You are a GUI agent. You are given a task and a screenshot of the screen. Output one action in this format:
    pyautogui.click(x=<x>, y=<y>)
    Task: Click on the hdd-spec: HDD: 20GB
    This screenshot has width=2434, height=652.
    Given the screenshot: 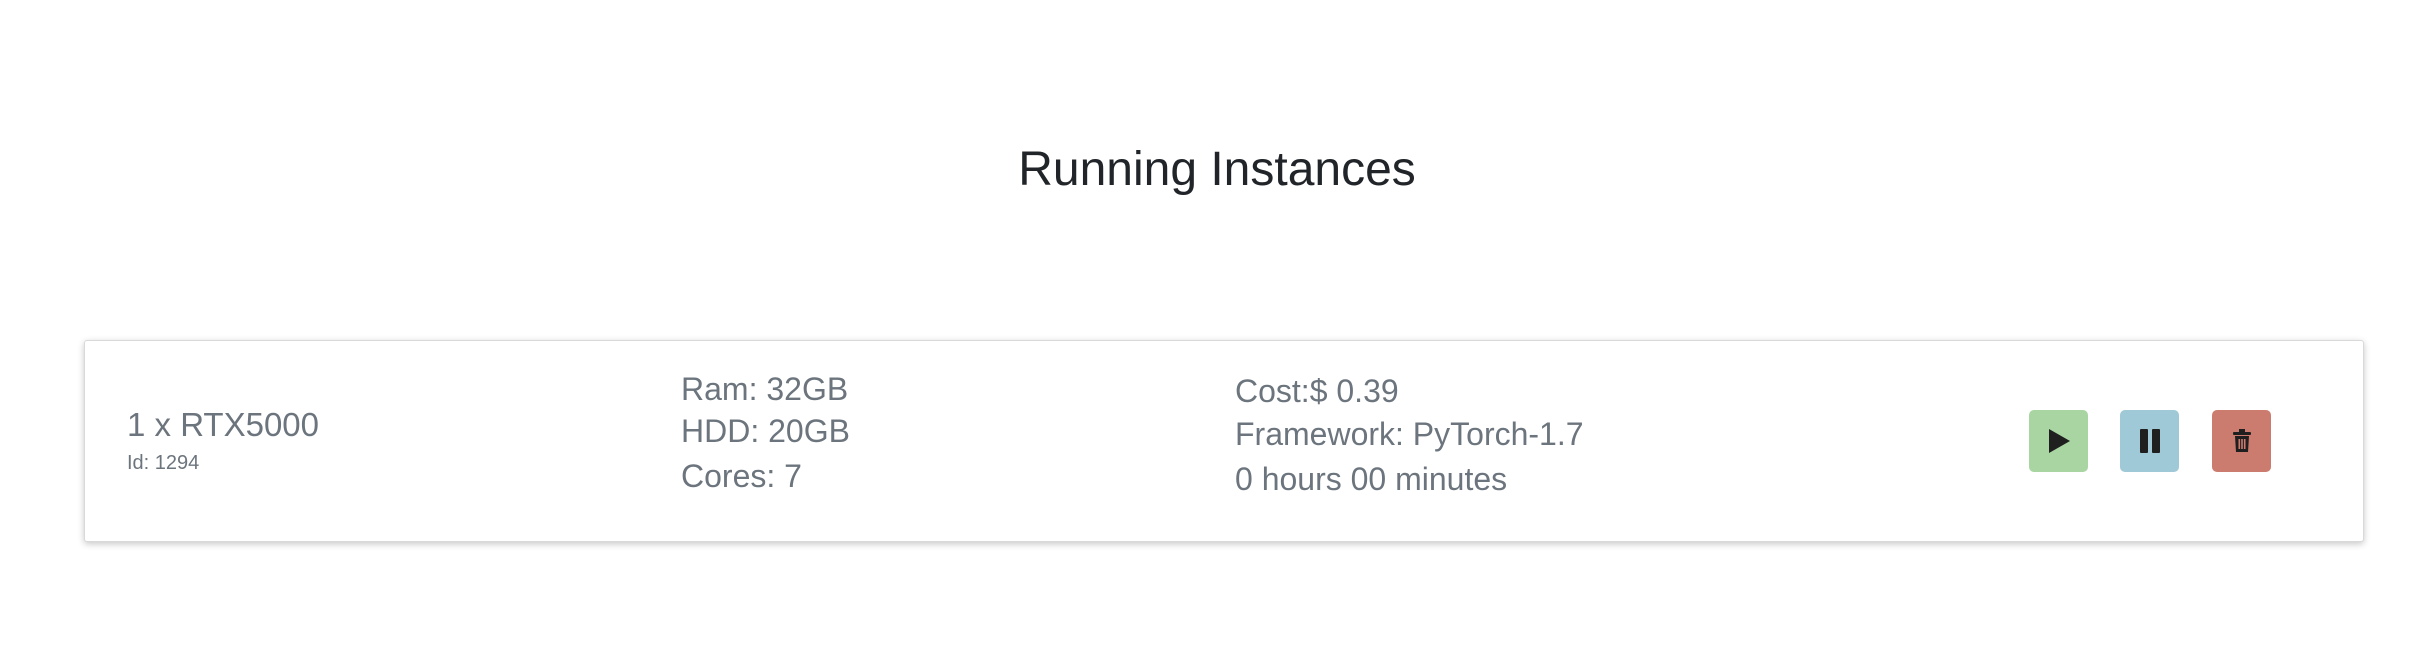 What is the action you would take?
    pyautogui.click(x=765, y=431)
    